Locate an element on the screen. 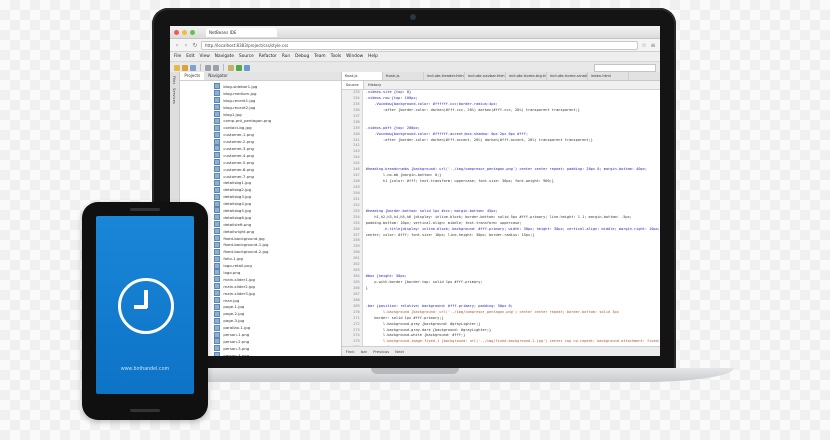 Image resolution: width=830 pixels, height=440 pixels. menu-item-navigate: Navigate is located at coordinates (224, 56).